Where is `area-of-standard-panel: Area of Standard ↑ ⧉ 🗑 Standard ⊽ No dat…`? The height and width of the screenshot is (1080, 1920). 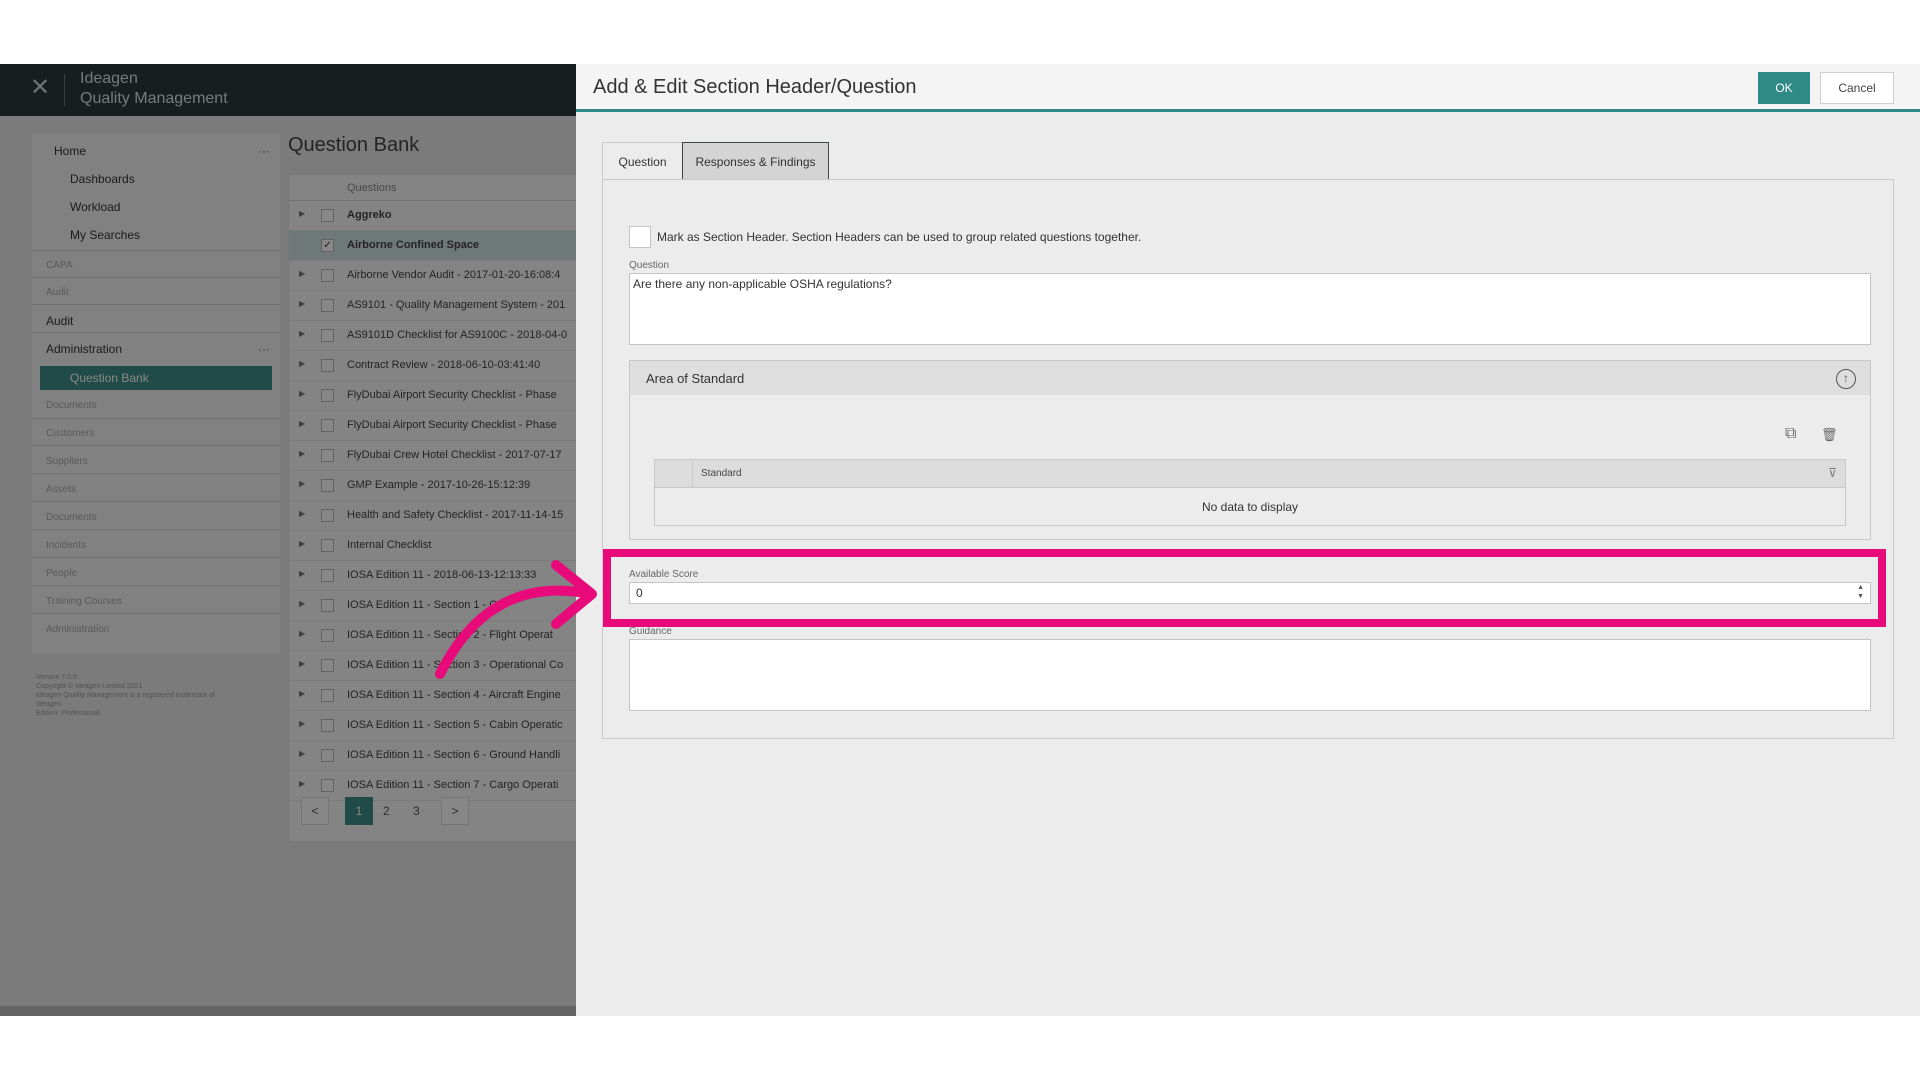
area-of-standard-panel: Area of Standard ↑ ⧉ 🗑 Standard ⊽ No dat… is located at coordinates (1250, 450).